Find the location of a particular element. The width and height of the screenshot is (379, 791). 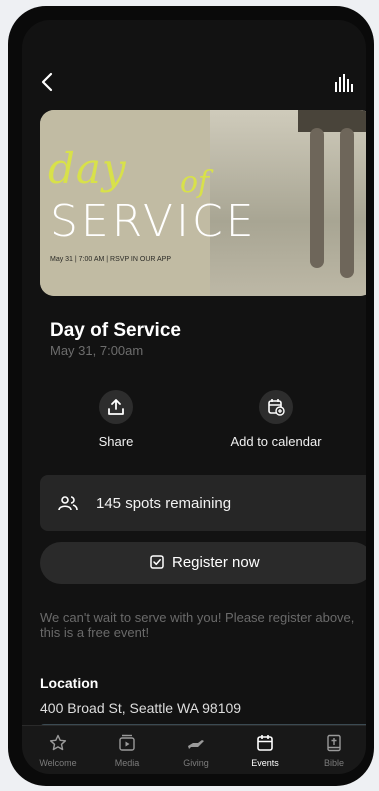

spots-remaining-card: 145 spots remaining is located at coordinates (203, 503).